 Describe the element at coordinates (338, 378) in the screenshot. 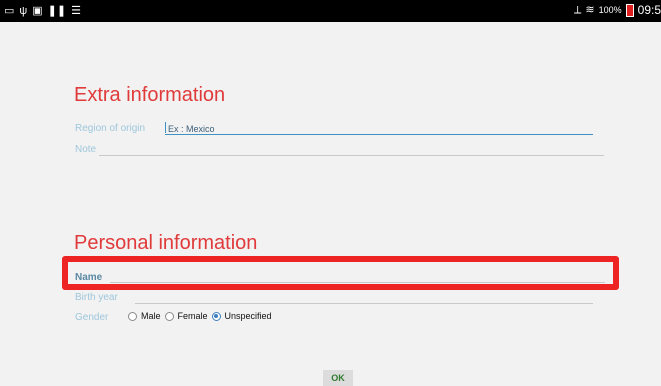

I see `ok-button: OK` at that location.